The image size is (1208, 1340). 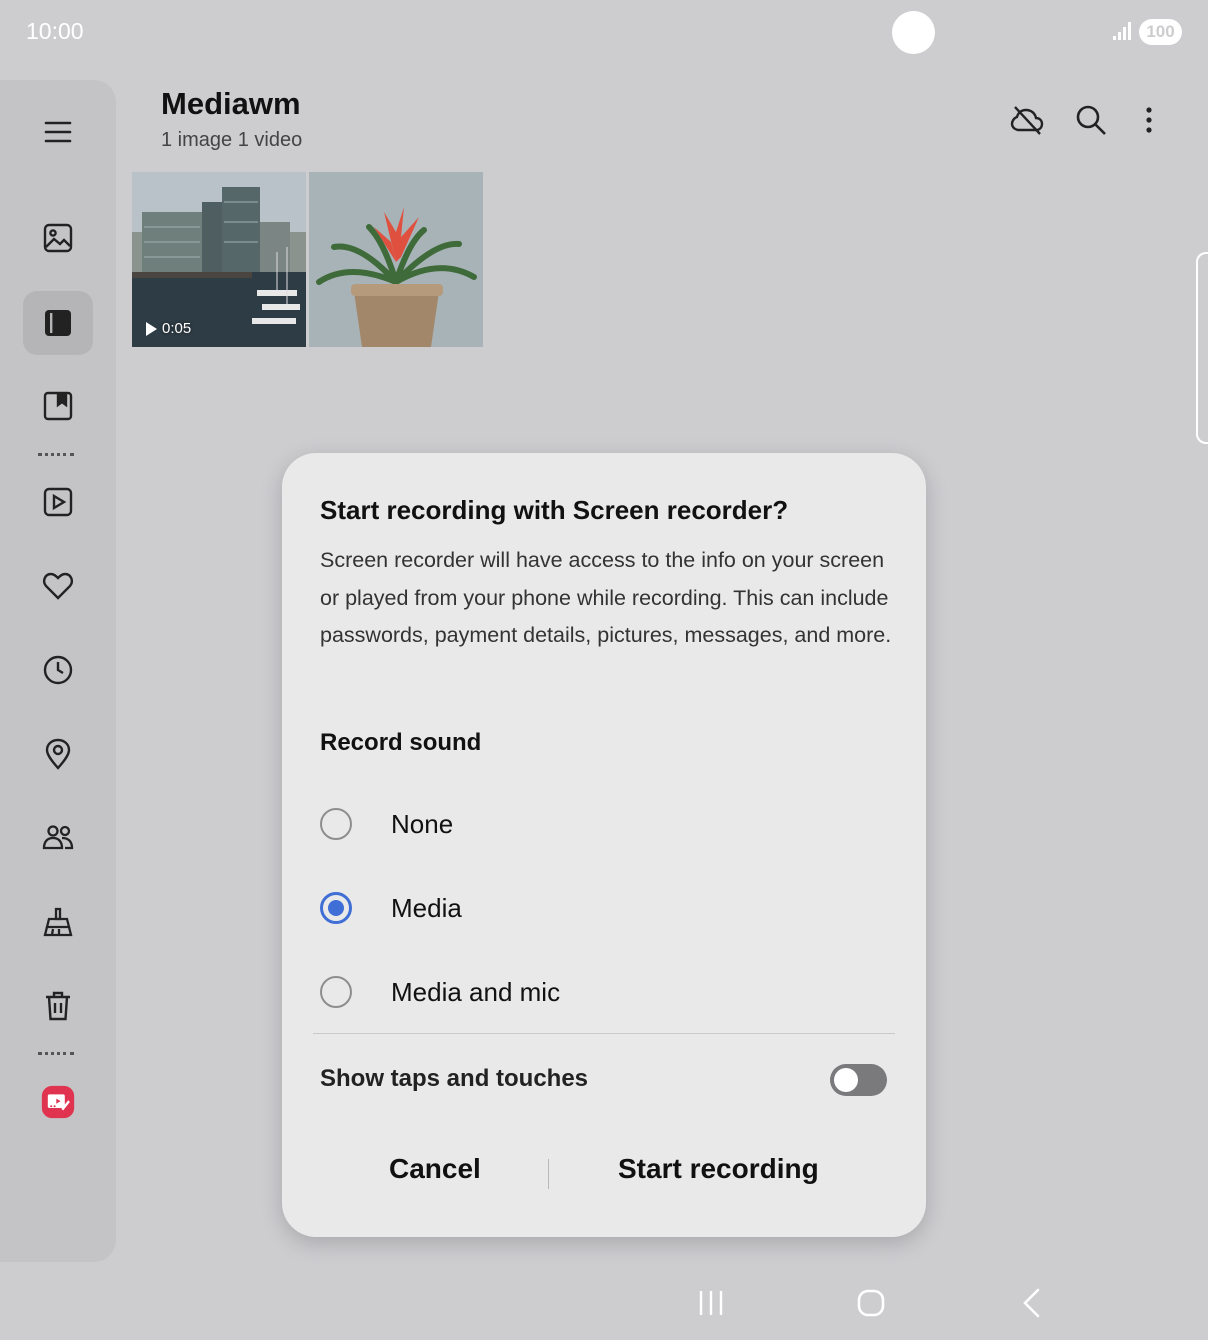 I want to click on battery-indicator: 100, so click(x=1160, y=32).